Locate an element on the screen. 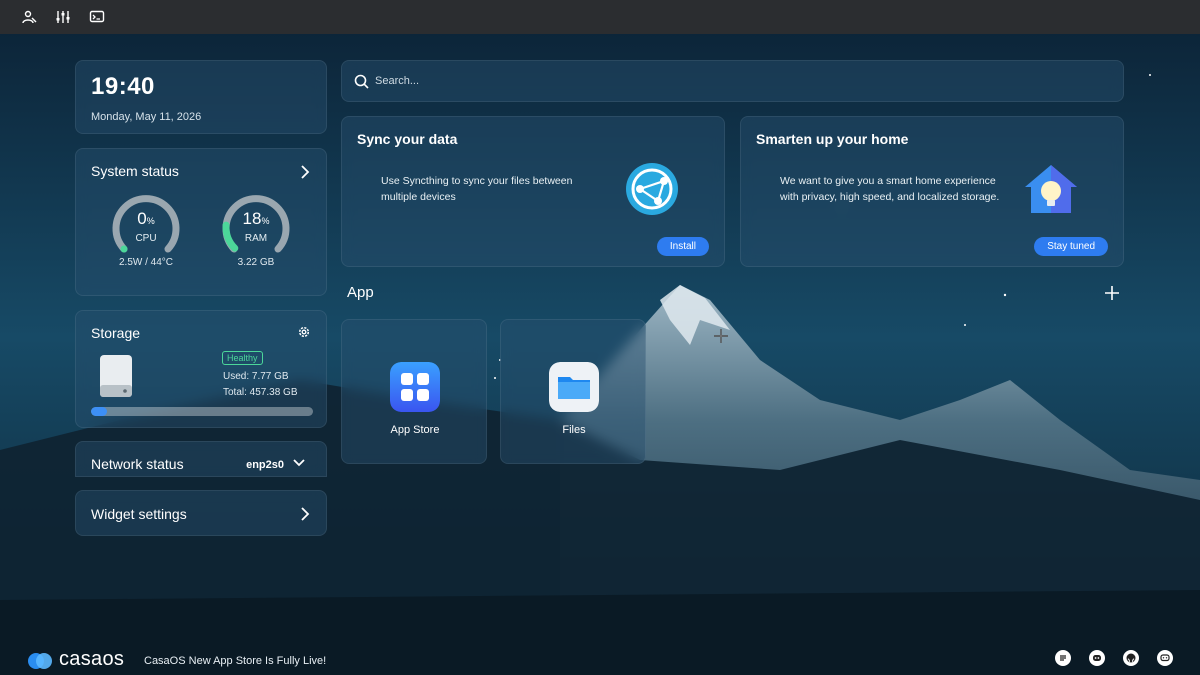 The height and width of the screenshot is (675, 1200). search-bar is located at coordinates (732, 81).